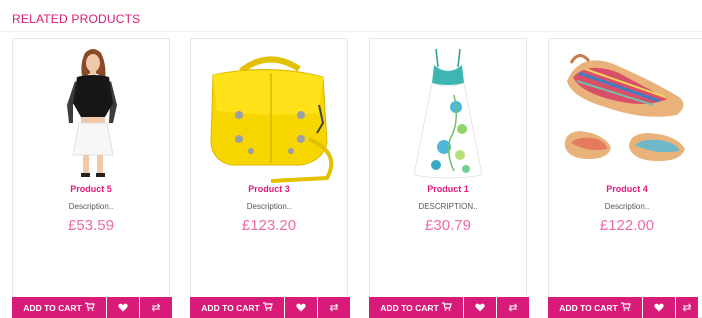  Describe the element at coordinates (448, 189) in the screenshot. I see `product-name: Product 1` at that location.